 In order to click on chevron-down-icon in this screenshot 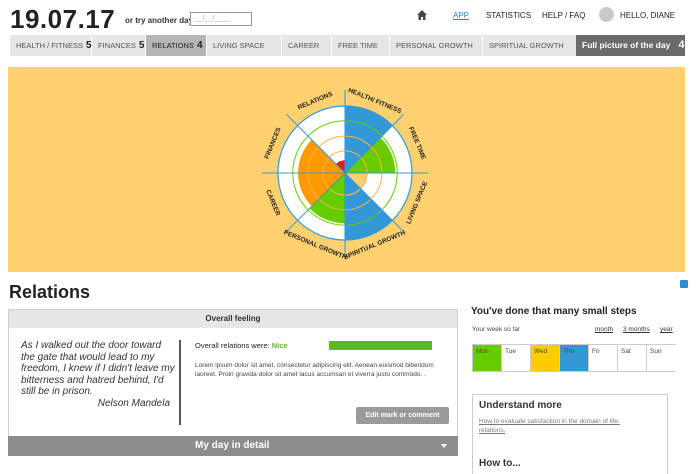, I will do `click(444, 446)`.